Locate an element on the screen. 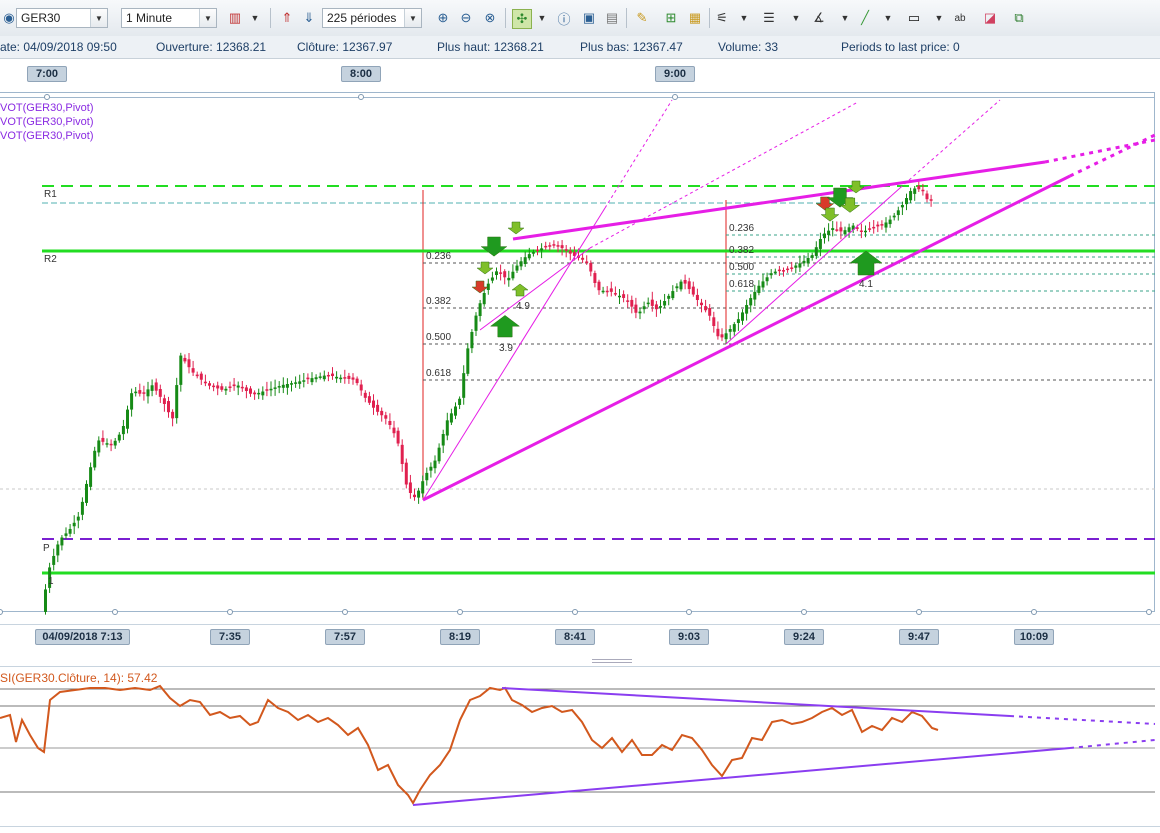  rsi-trendline-upper-ext is located at coordinates (1082, 720).